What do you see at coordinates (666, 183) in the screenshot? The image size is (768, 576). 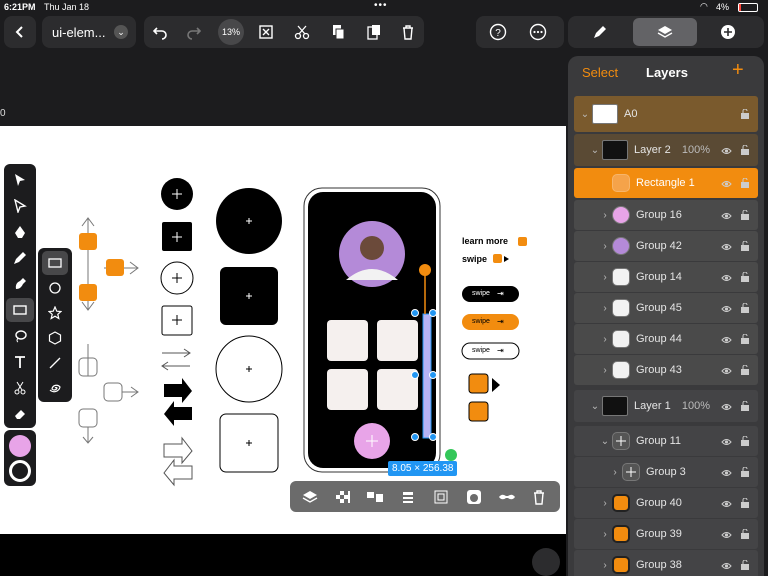 I see `layer-row: Rectangle 1` at bounding box center [666, 183].